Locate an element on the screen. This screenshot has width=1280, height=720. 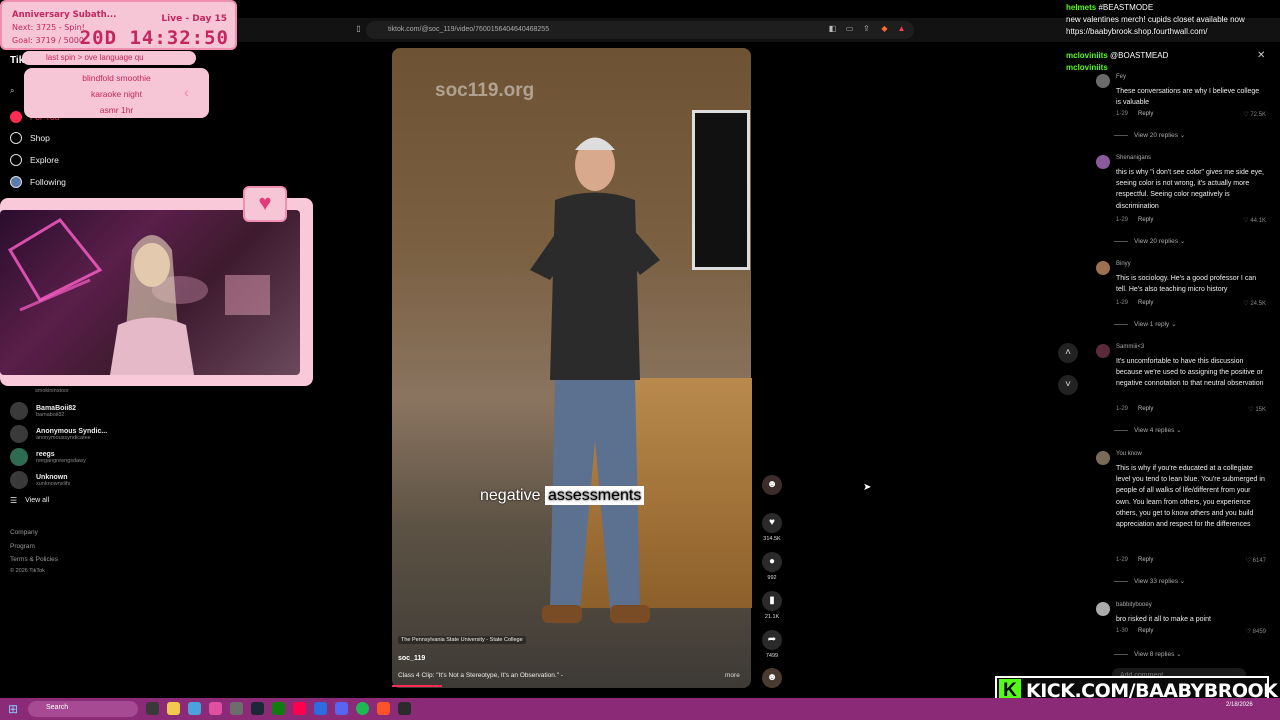
author-avatar: ☻ is located at coordinates (772, 485).